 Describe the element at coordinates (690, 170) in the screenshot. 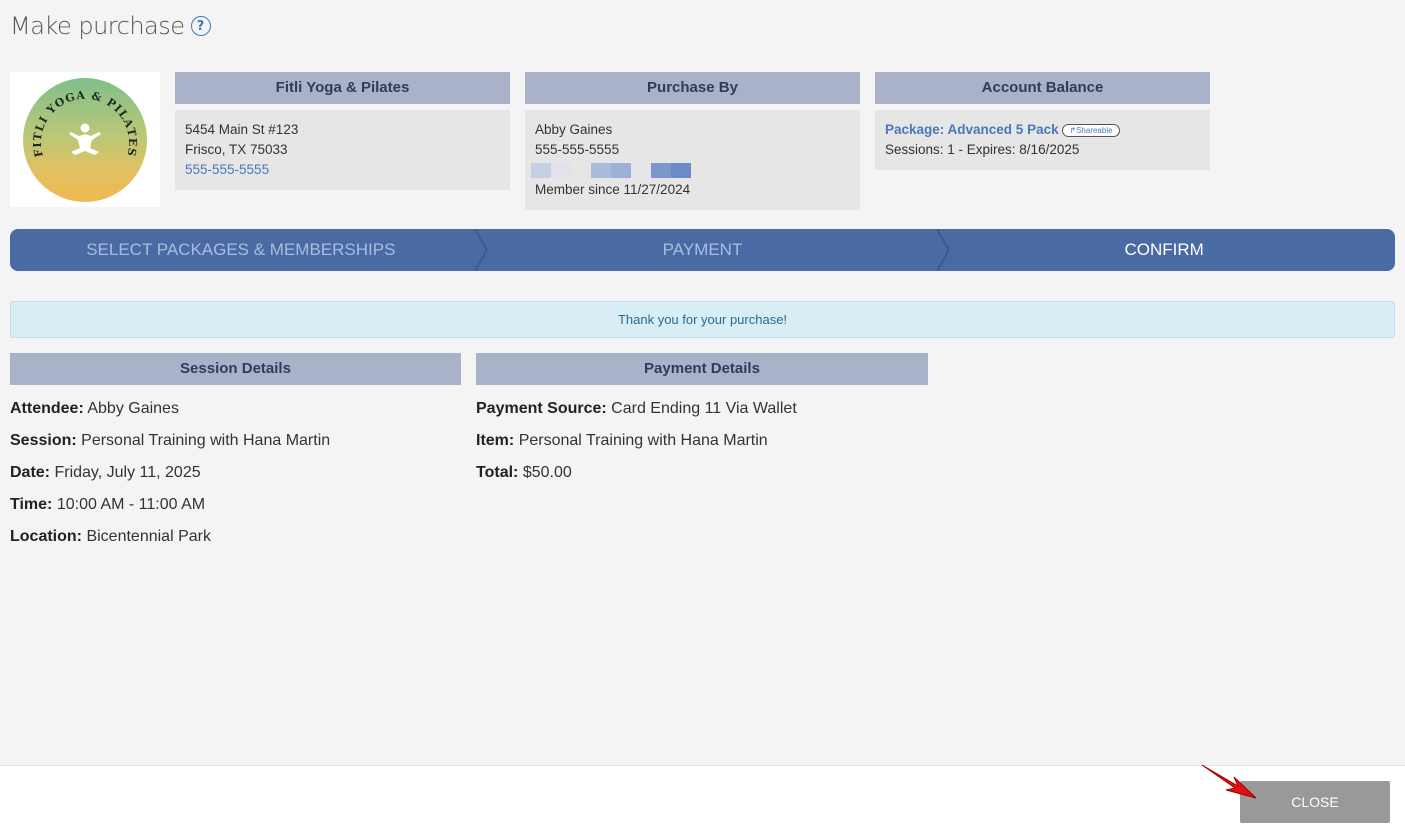

I see `redacted-contact` at that location.